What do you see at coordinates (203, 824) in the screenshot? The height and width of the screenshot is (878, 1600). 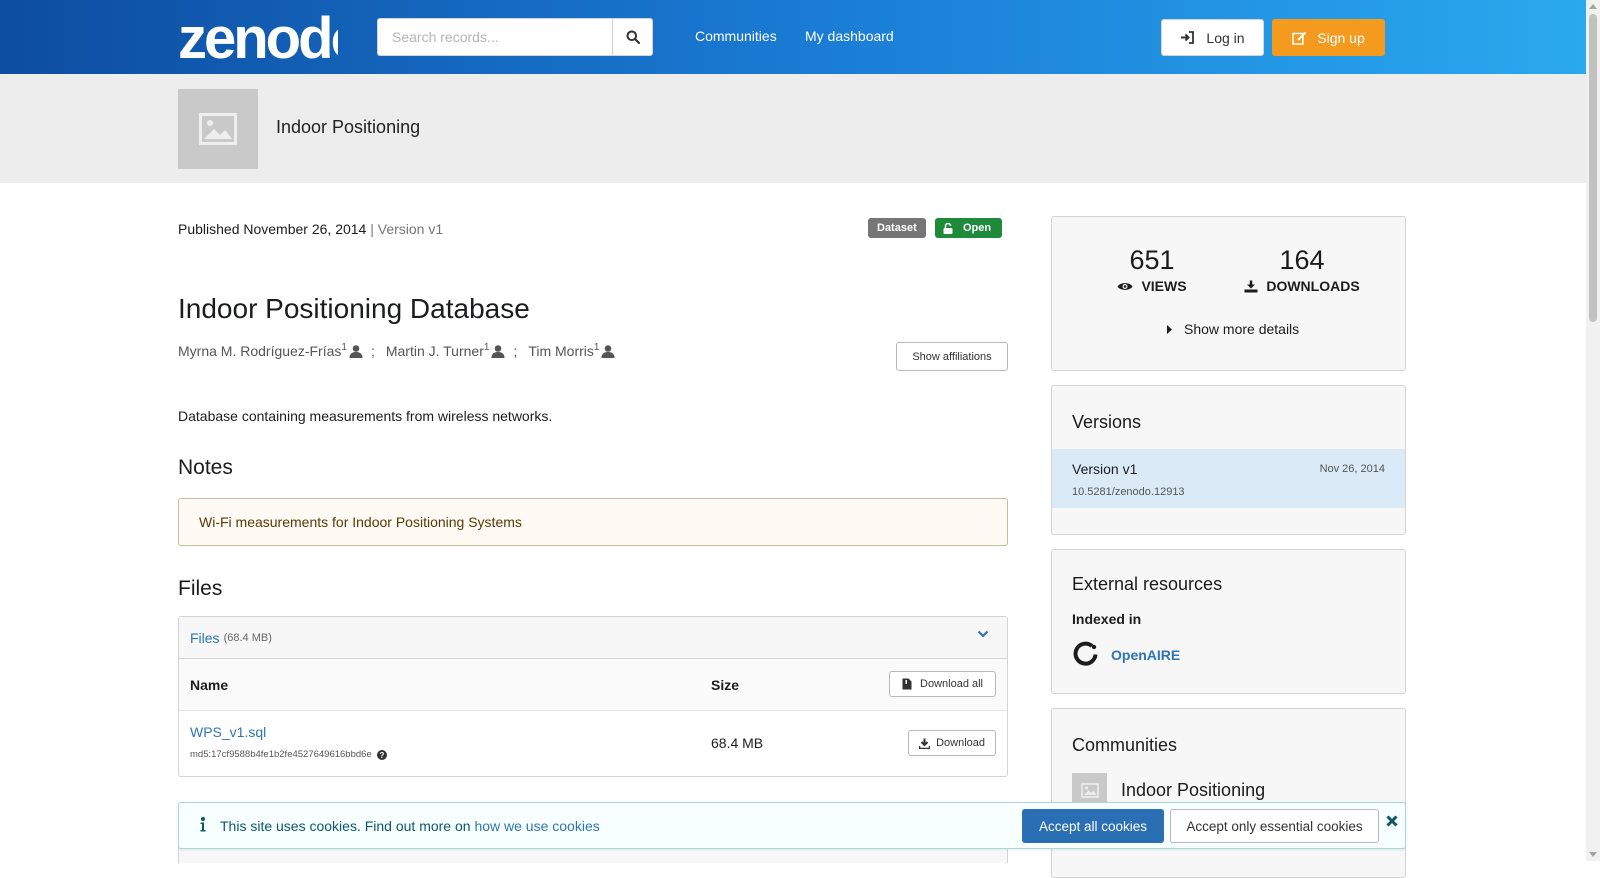 I see `info-icon` at bounding box center [203, 824].